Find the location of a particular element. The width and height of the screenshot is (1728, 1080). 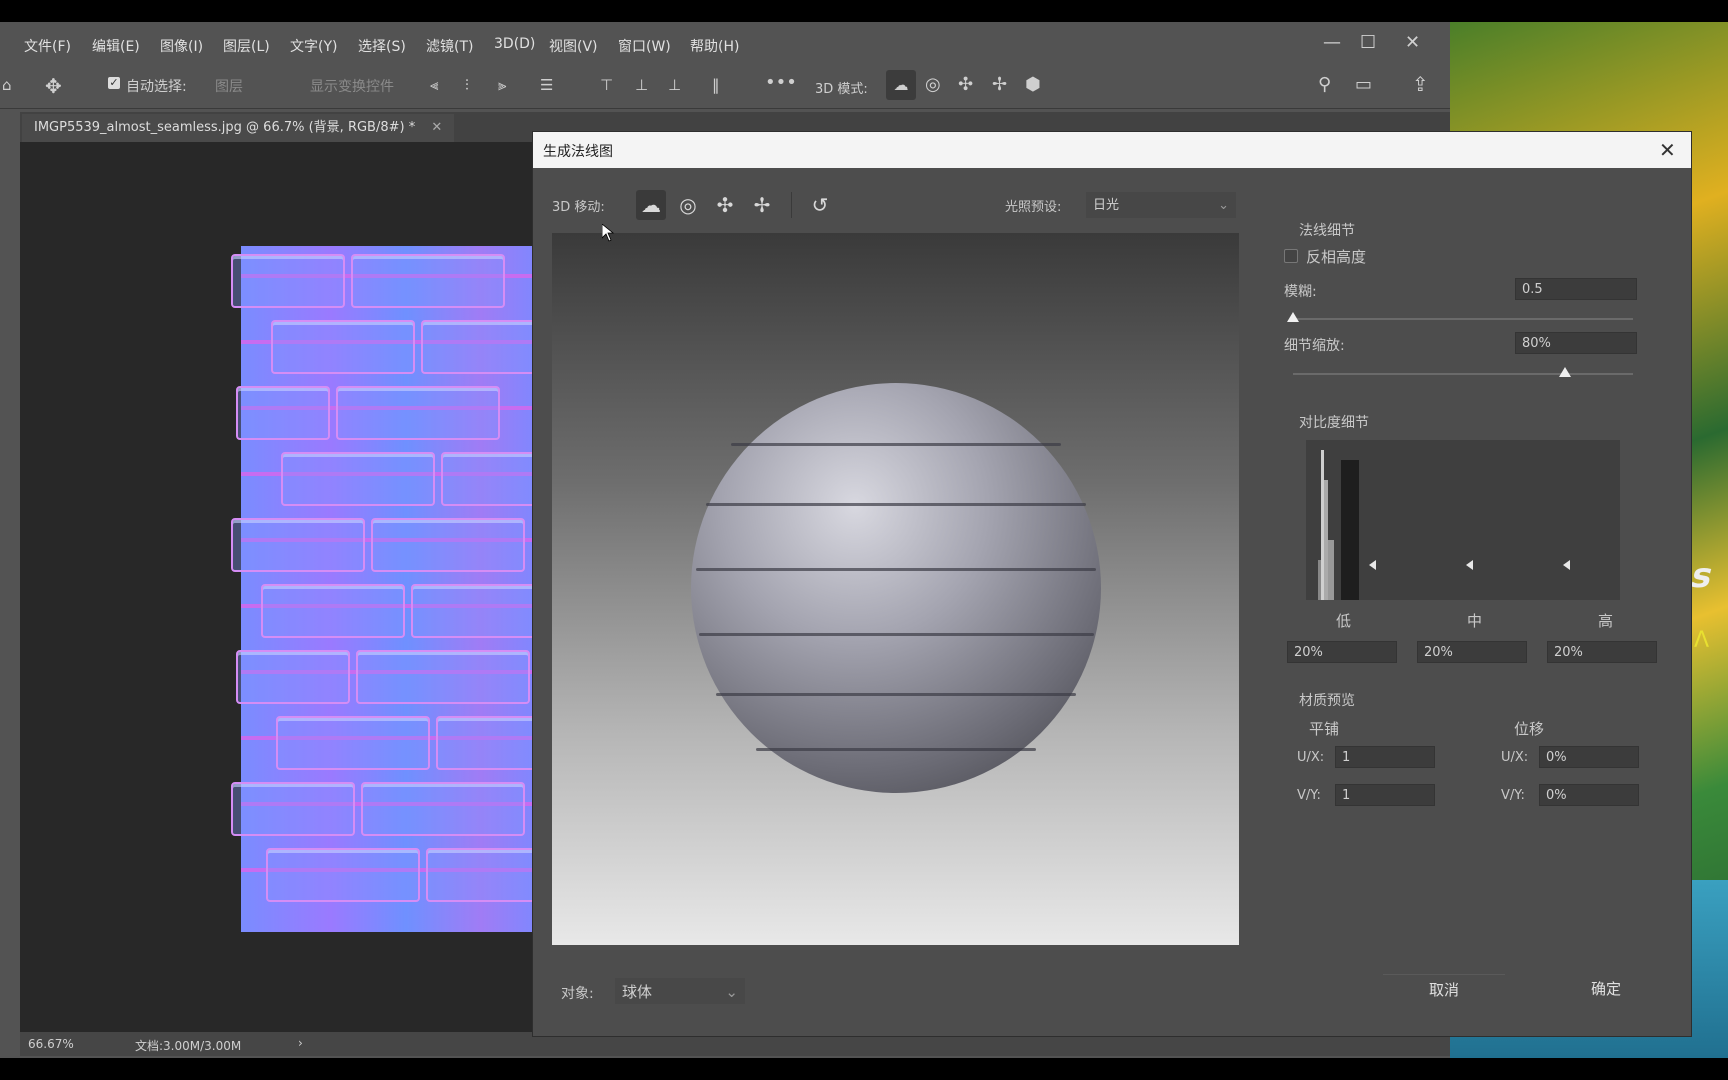

ok-button: 确定 is located at coordinates (1606, 989).